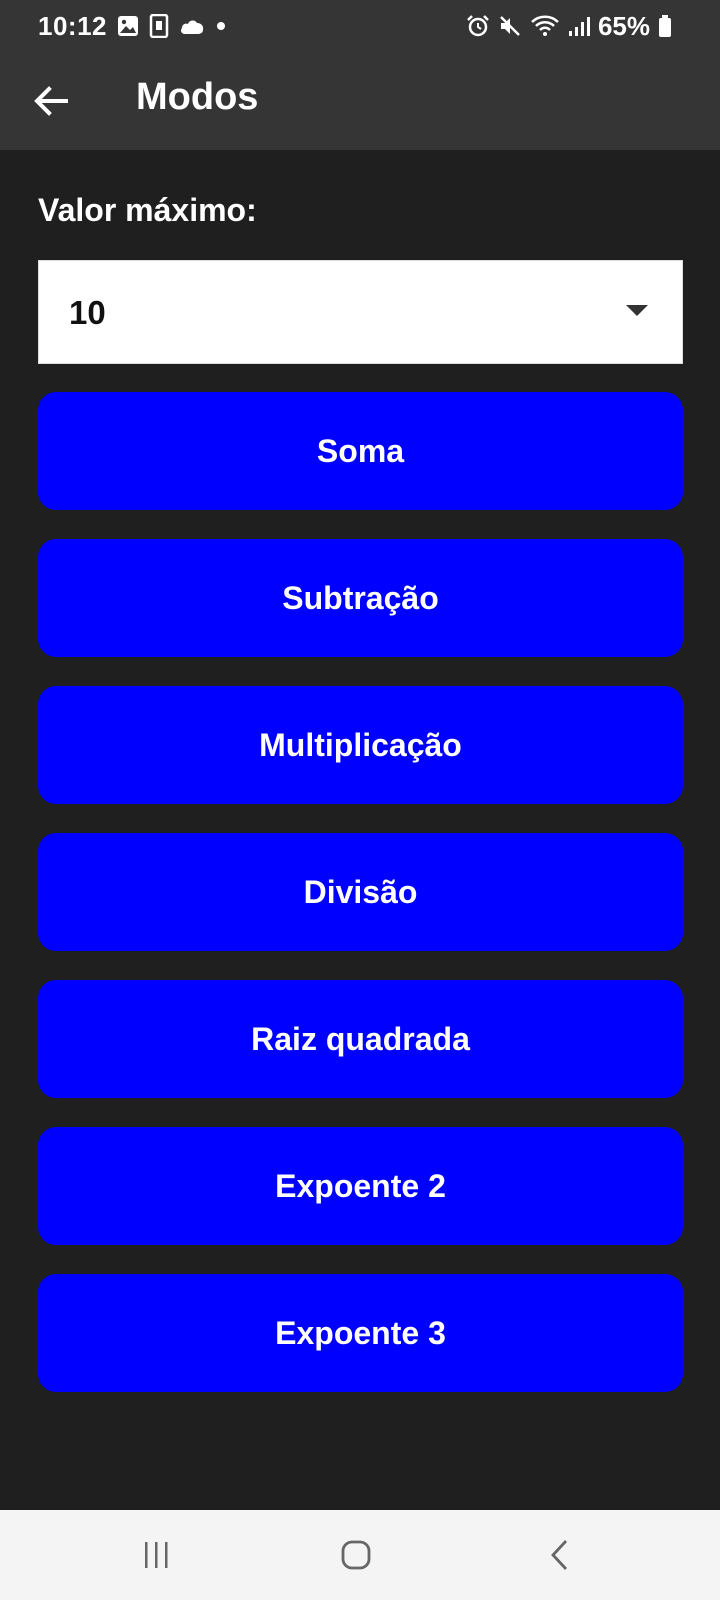  I want to click on arrow-left-icon, so click(51, 101).